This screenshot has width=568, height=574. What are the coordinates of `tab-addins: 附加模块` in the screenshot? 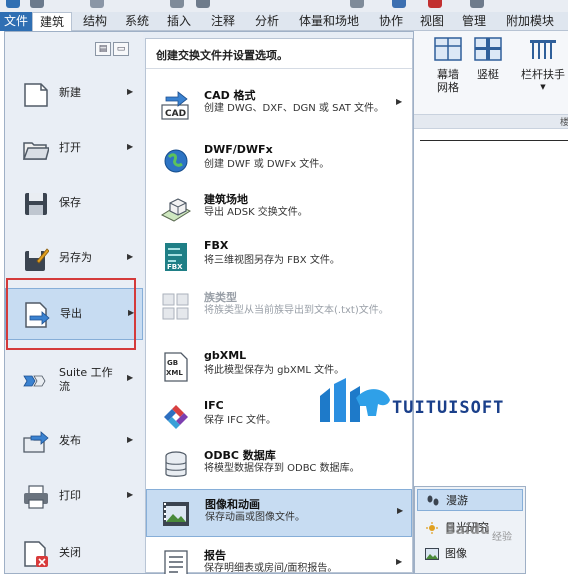 It's located at (530, 21).